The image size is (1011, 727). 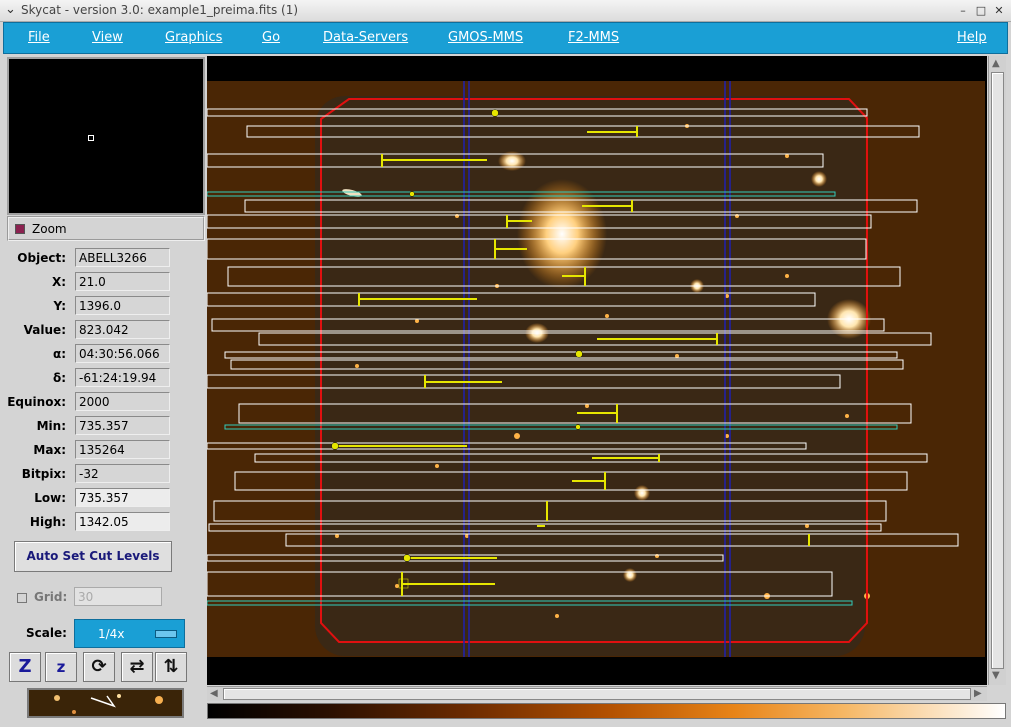 I want to click on vertical-scroll-thumb, so click(x=997, y=370).